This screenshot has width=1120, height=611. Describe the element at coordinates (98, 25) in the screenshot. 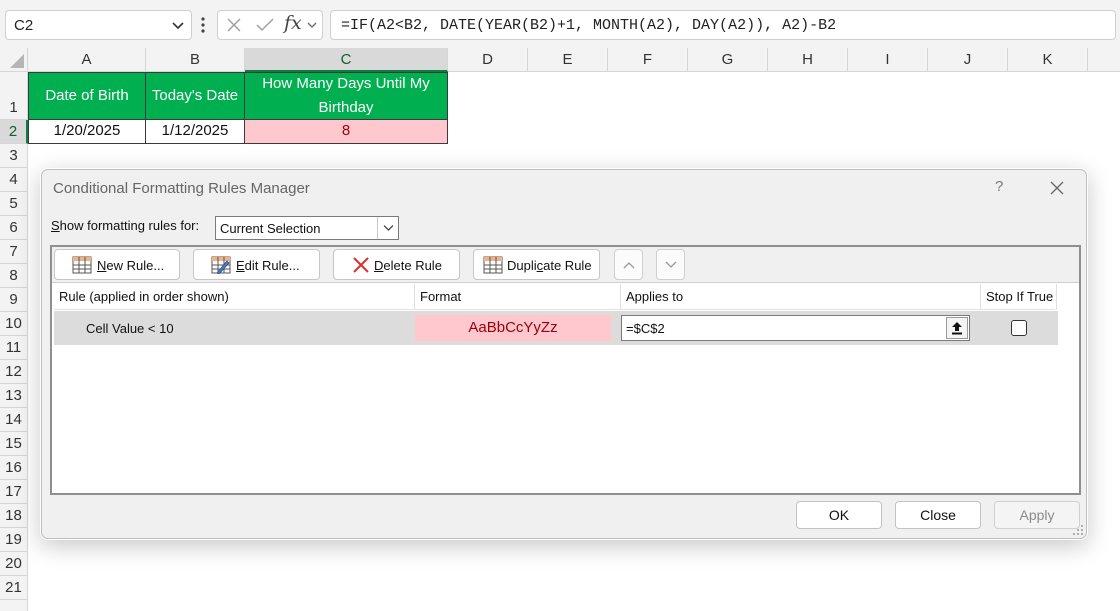

I see `name-box: C2` at that location.